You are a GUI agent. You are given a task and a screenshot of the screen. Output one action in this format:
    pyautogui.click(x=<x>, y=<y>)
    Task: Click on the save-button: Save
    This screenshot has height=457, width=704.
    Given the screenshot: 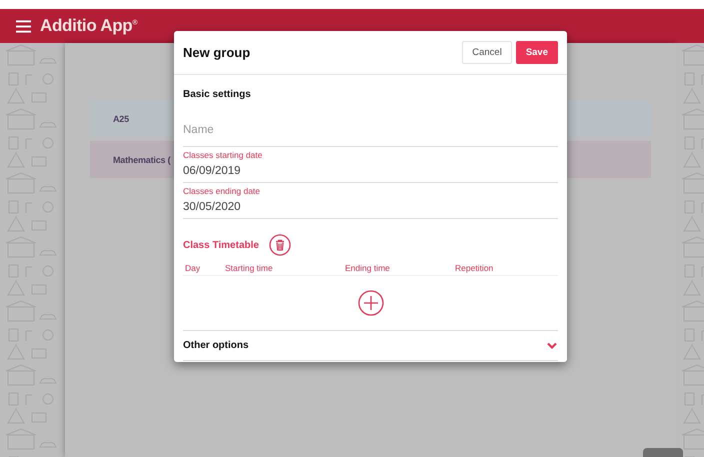 What is the action you would take?
    pyautogui.click(x=537, y=52)
    